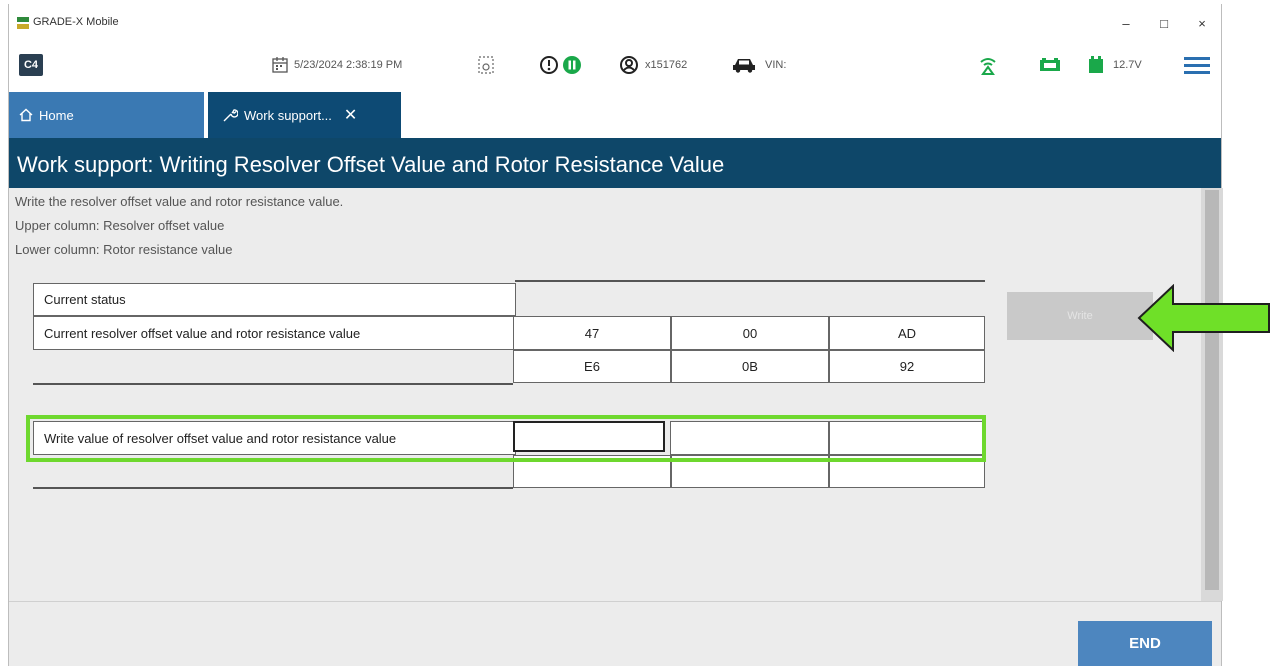 The image size is (1273, 666). I want to click on user-id: x151762, so click(666, 65).